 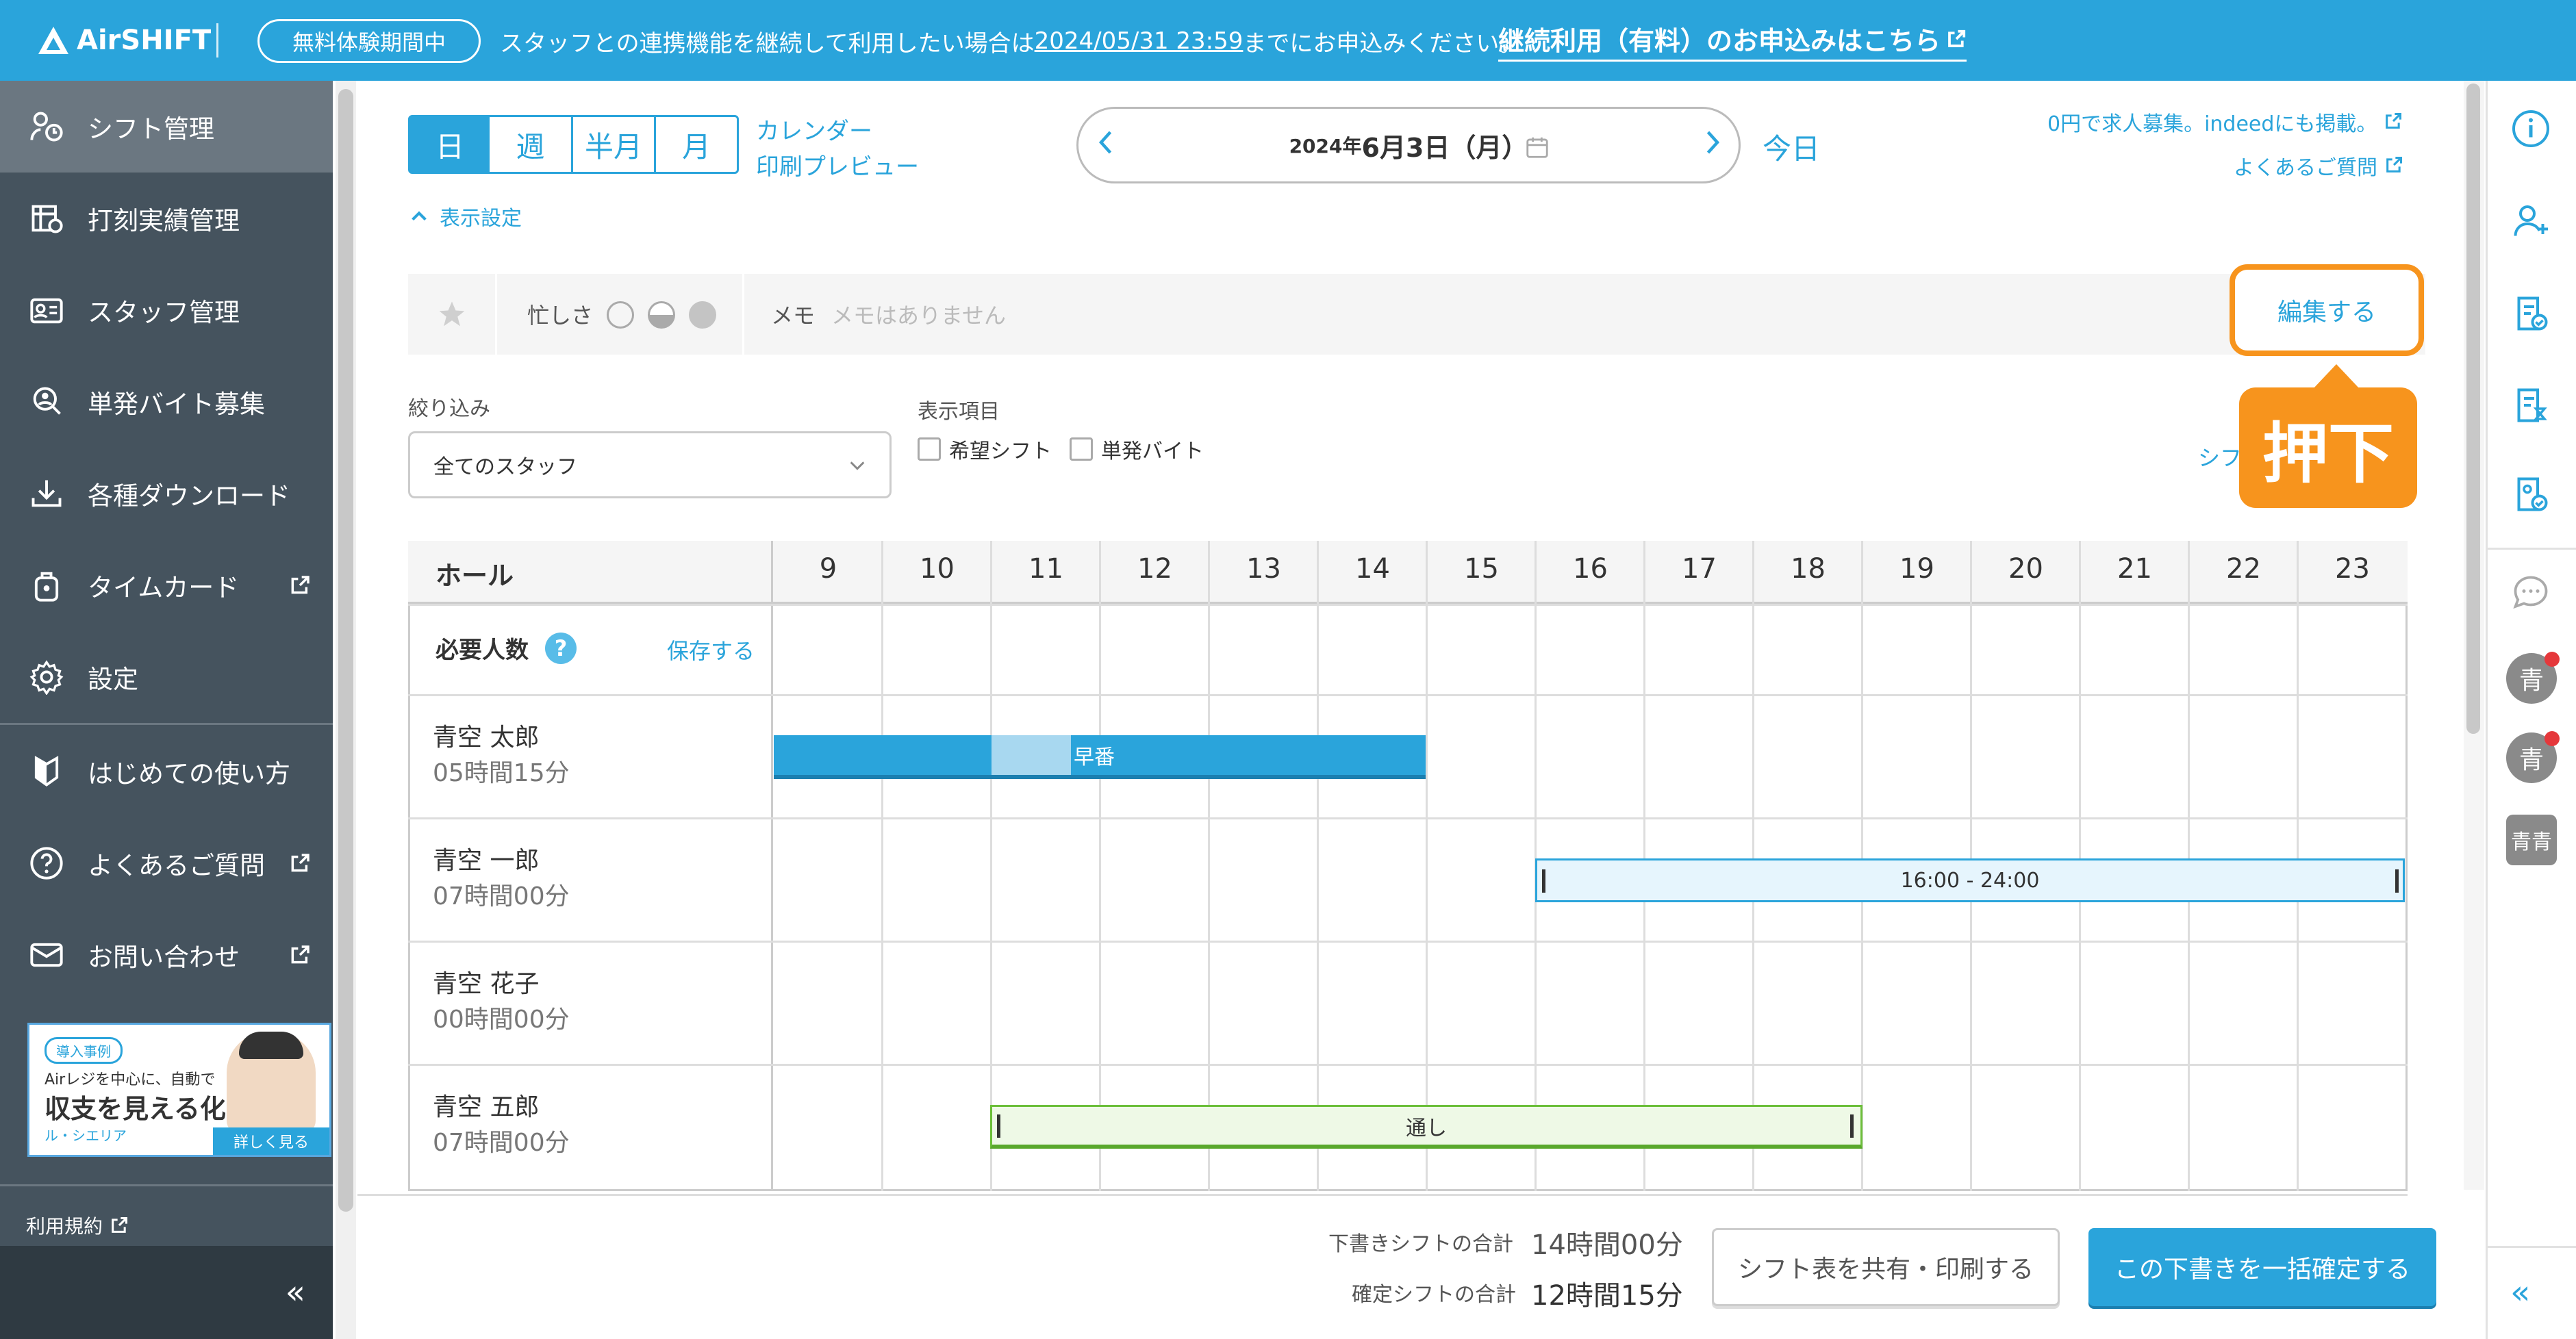 What do you see at coordinates (2530, 128) in the screenshot?
I see `info-icon` at bounding box center [2530, 128].